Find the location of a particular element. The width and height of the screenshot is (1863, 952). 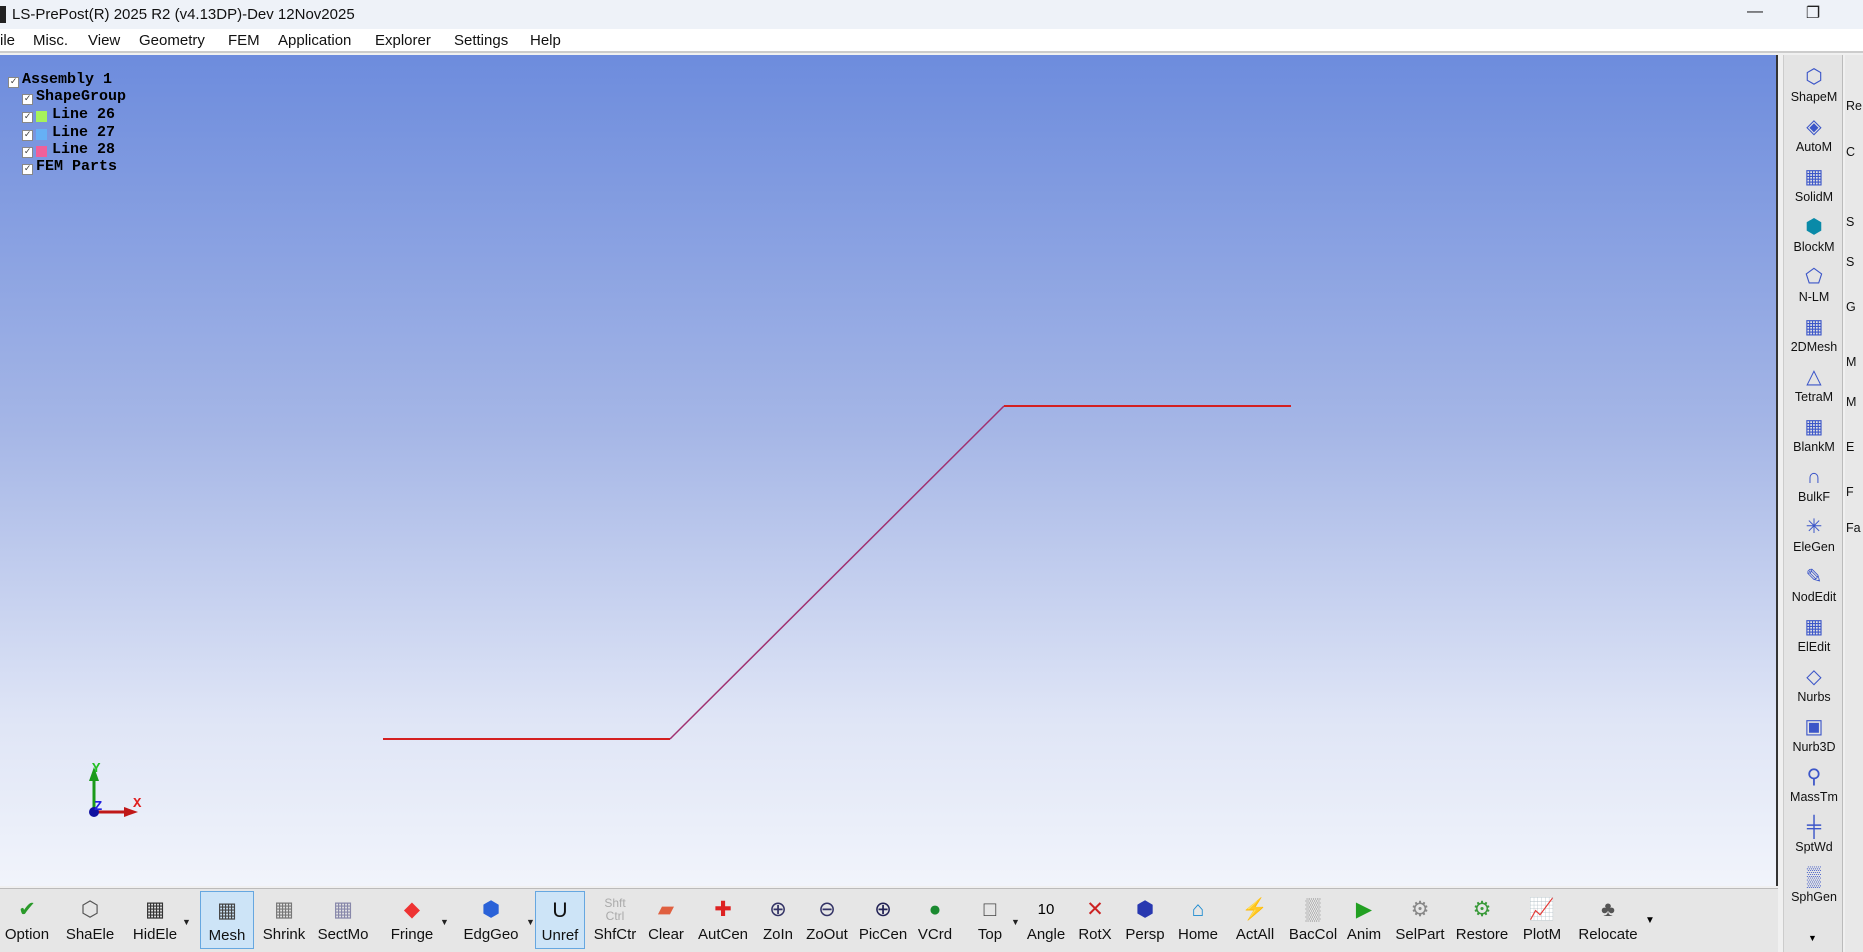

toolbar-restore-button: ⚙ Restore is located at coordinates (1482, 920).